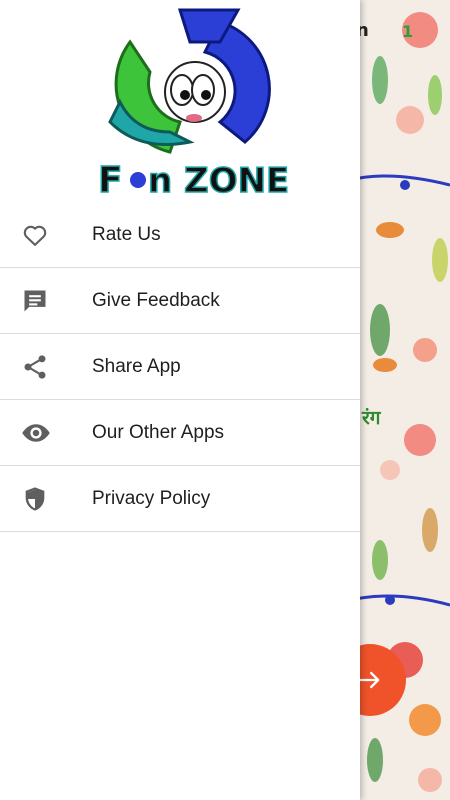  What do you see at coordinates (136, 366) in the screenshot?
I see `menu-item-label: Share App` at bounding box center [136, 366].